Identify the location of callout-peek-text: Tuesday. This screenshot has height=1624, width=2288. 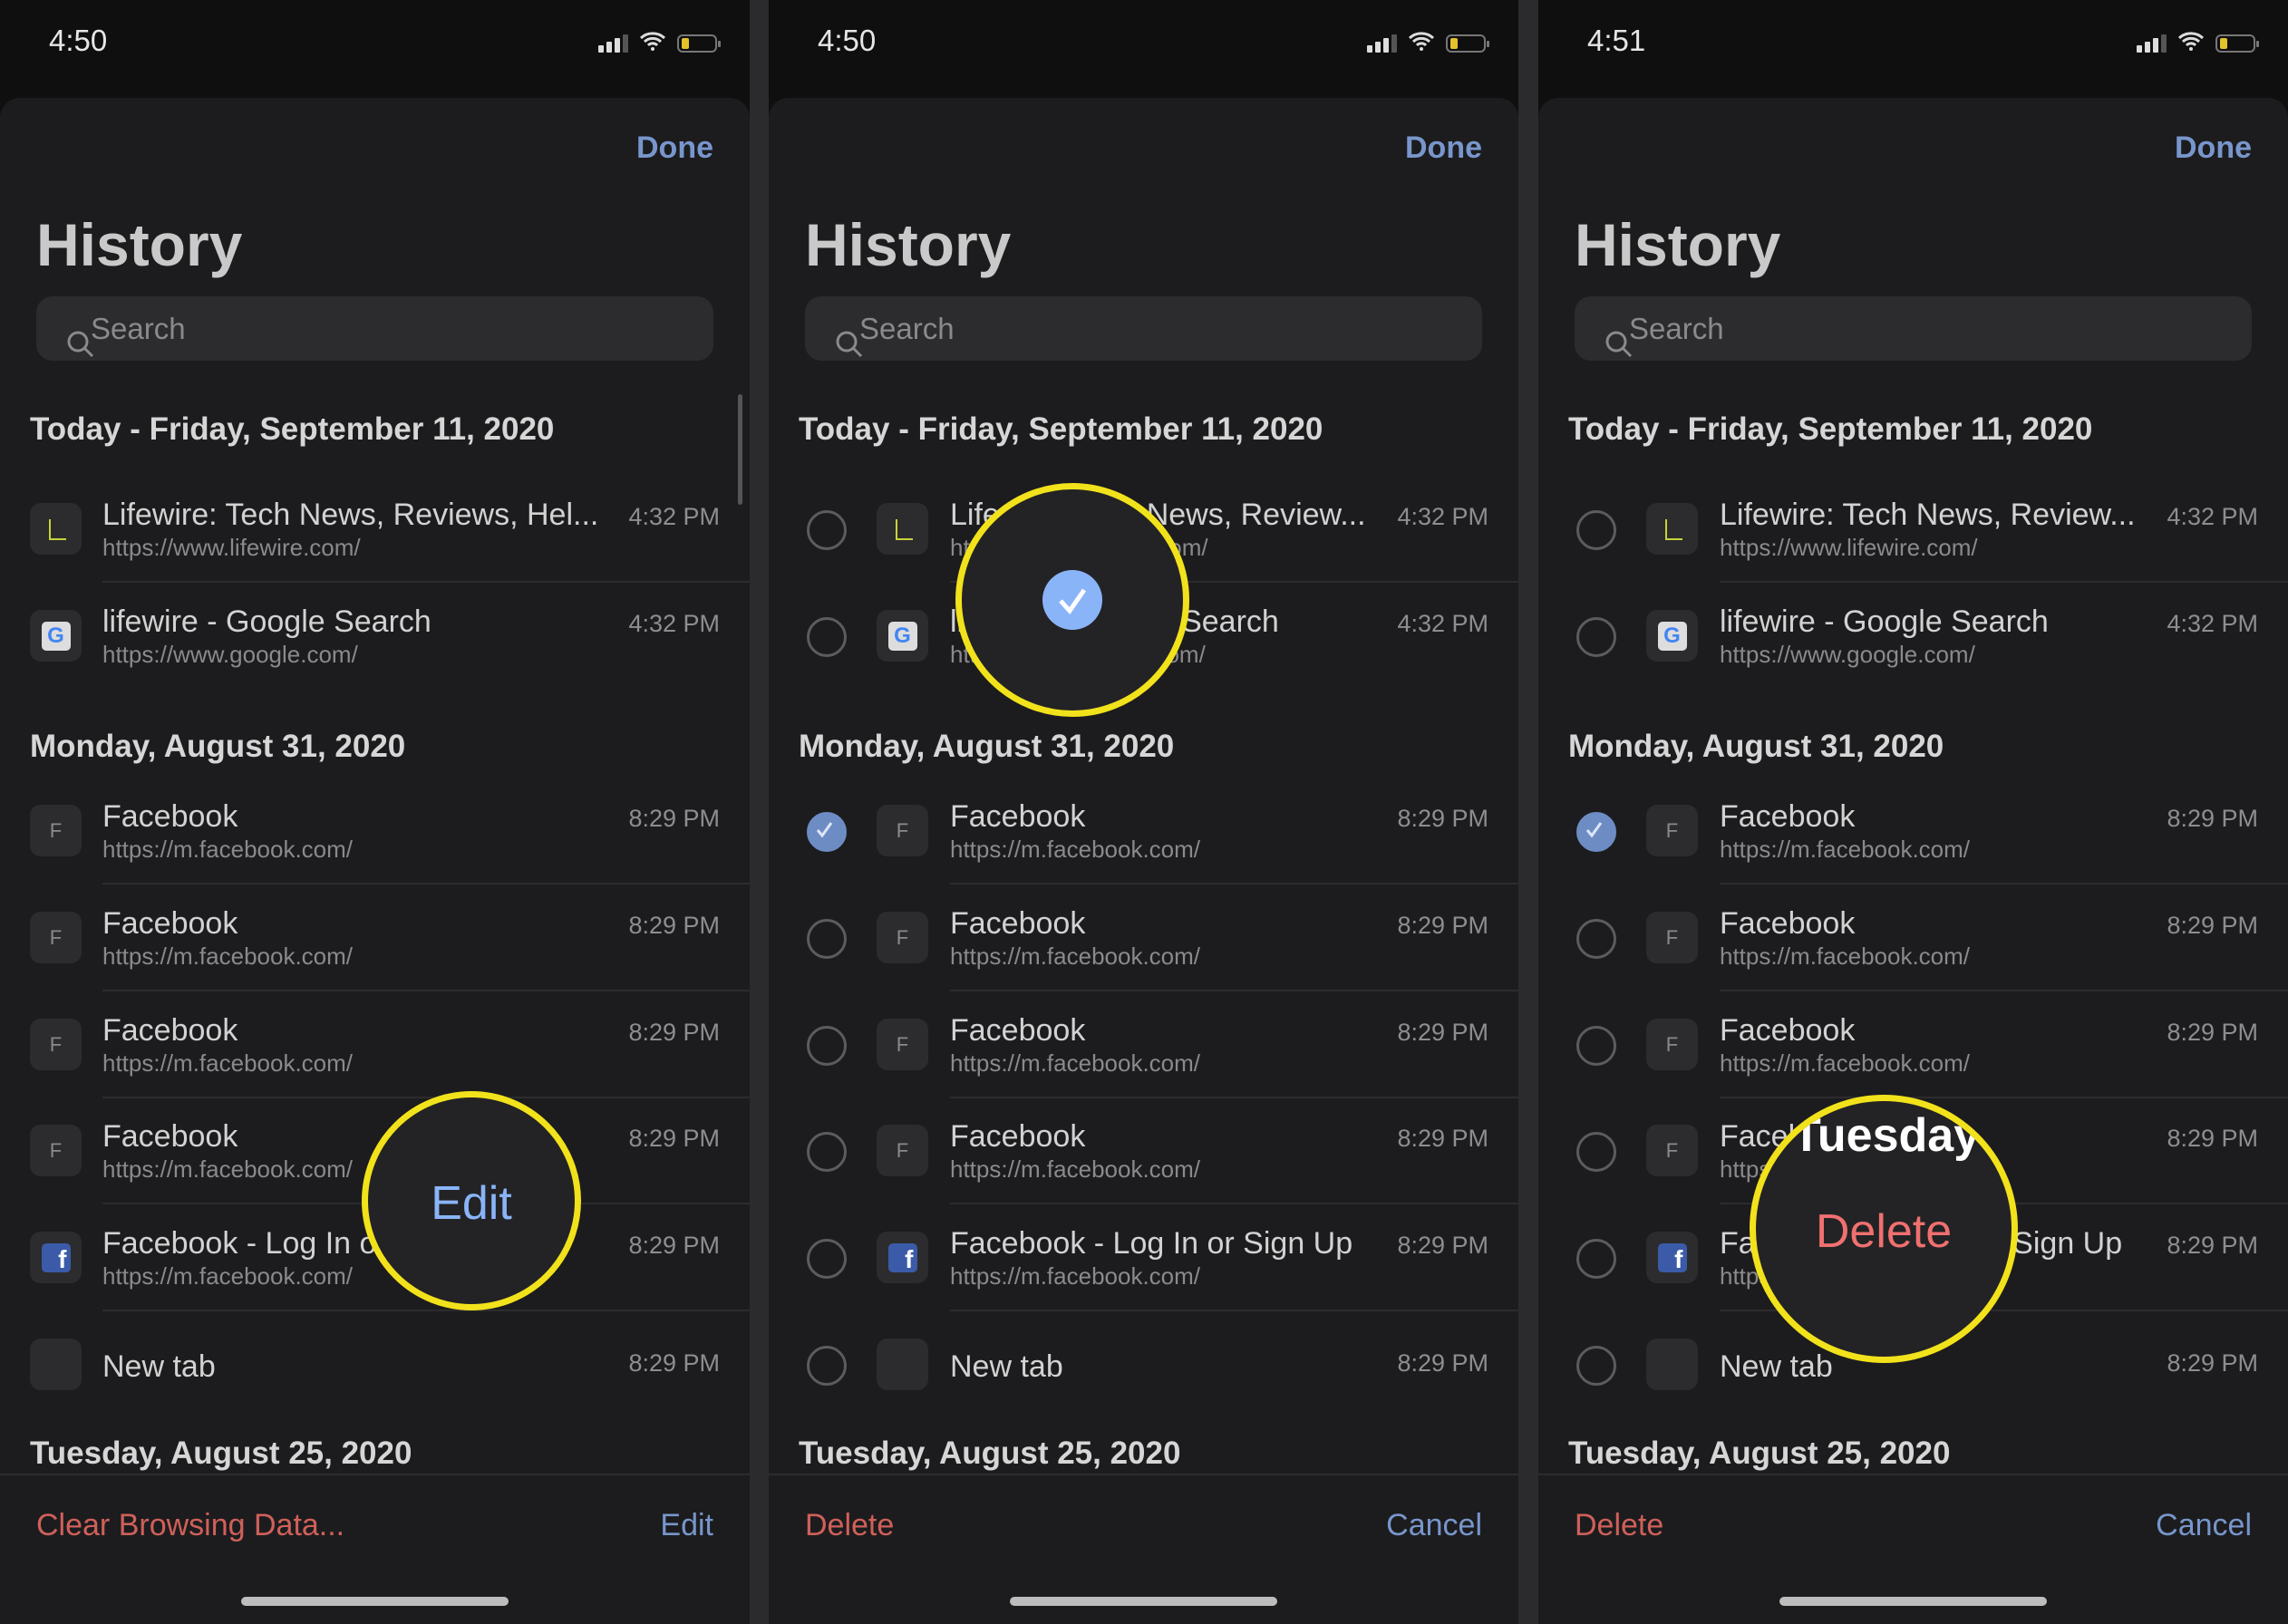
(1886, 1135).